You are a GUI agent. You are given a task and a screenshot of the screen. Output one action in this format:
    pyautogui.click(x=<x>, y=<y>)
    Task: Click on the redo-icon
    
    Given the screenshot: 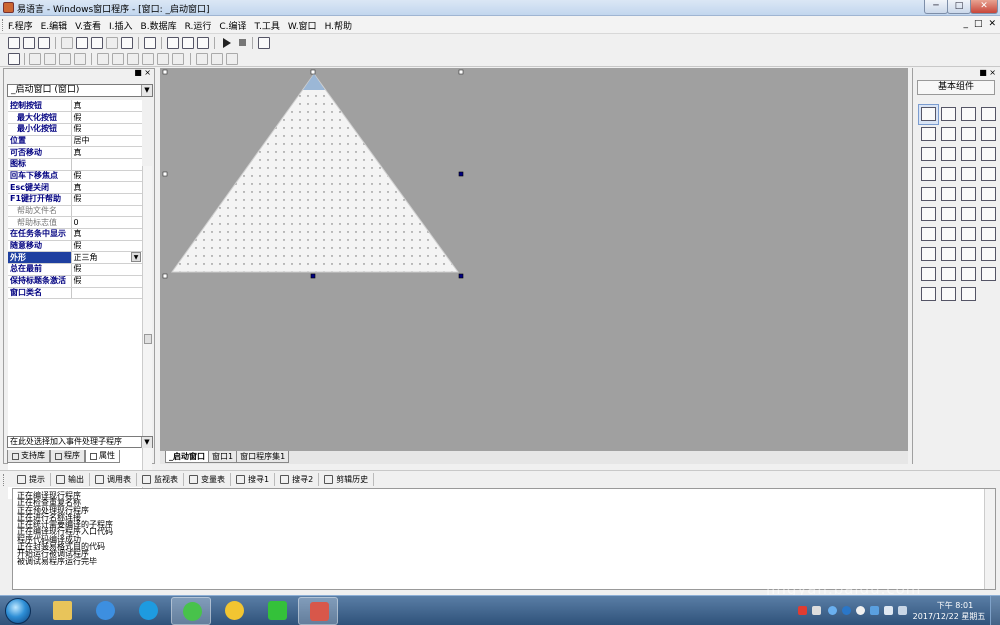 What is the action you would take?
    pyautogui.click(x=112, y=43)
    